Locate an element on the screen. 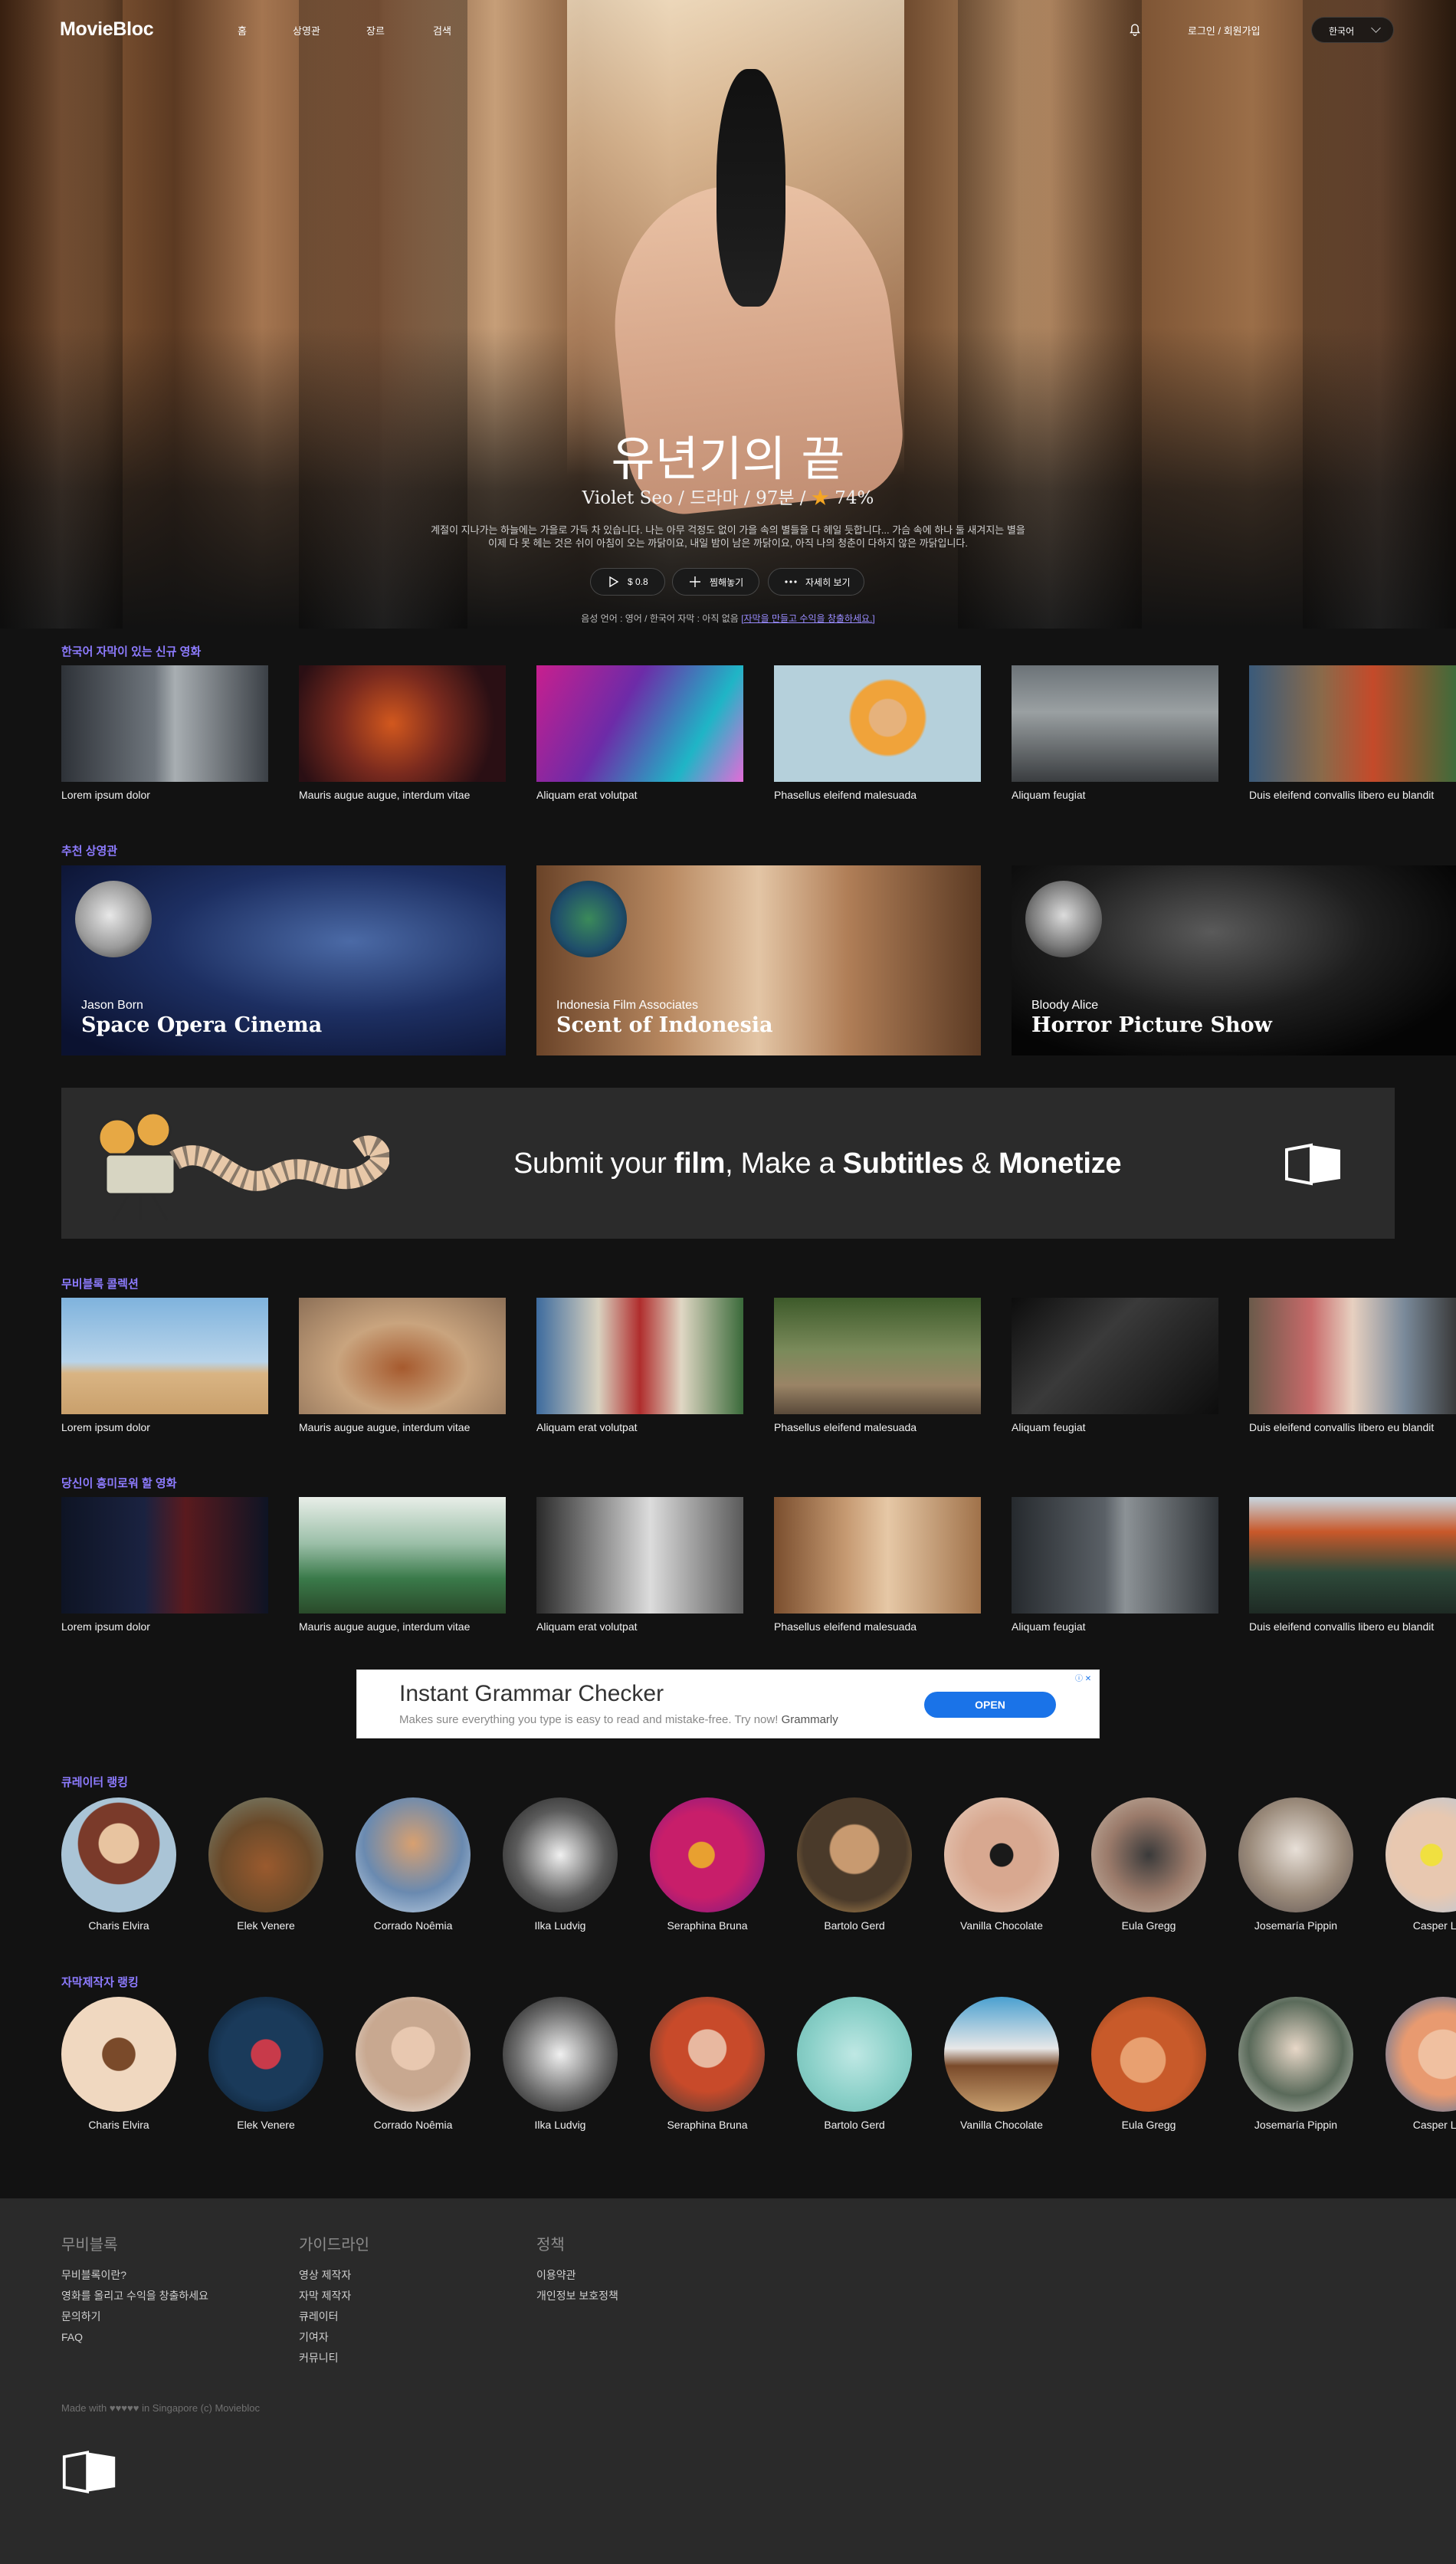 This screenshot has height=2564, width=1456. footer-link: 영화를 올리고 수익을 창출하세요 is located at coordinates (134, 2296).